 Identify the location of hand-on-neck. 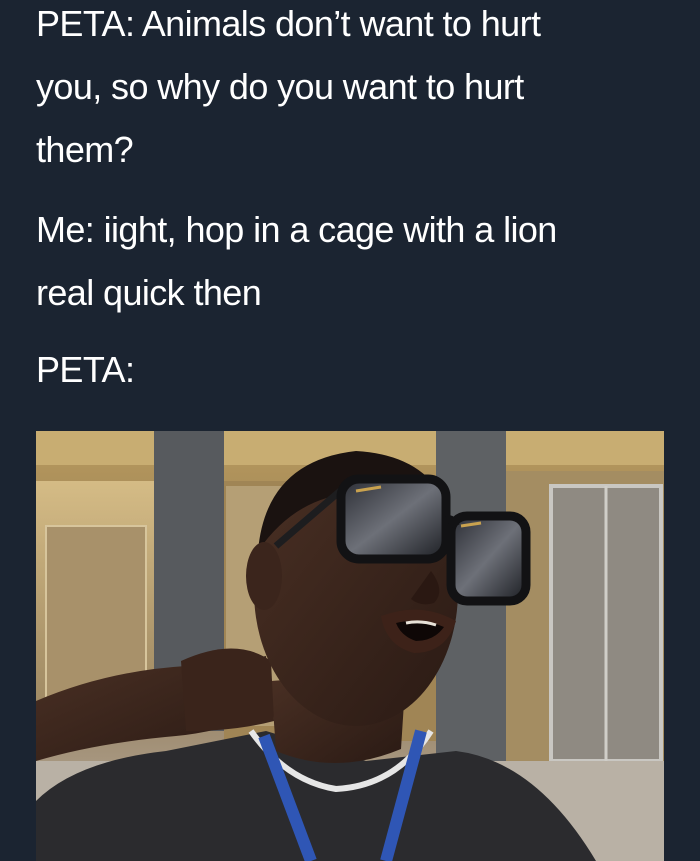
(227, 689).